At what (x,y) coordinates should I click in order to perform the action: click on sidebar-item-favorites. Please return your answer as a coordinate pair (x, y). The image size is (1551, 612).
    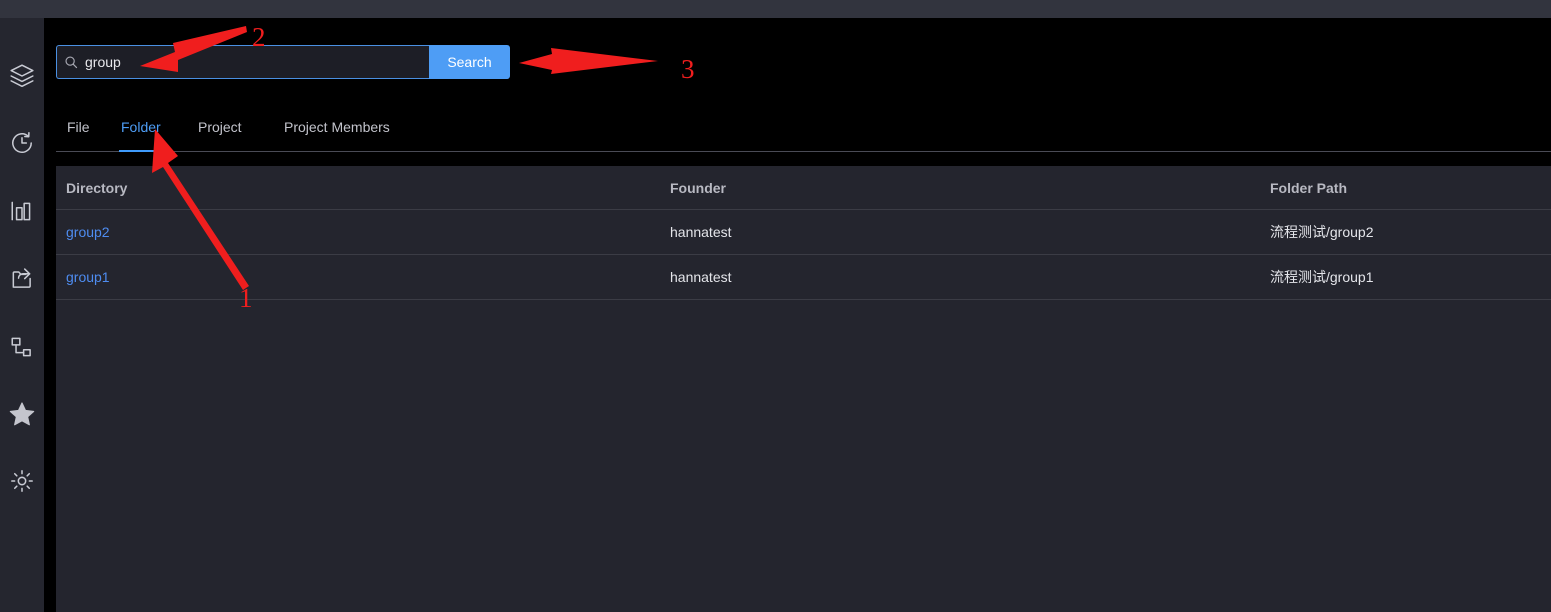
    Looking at the image, I should click on (22, 414).